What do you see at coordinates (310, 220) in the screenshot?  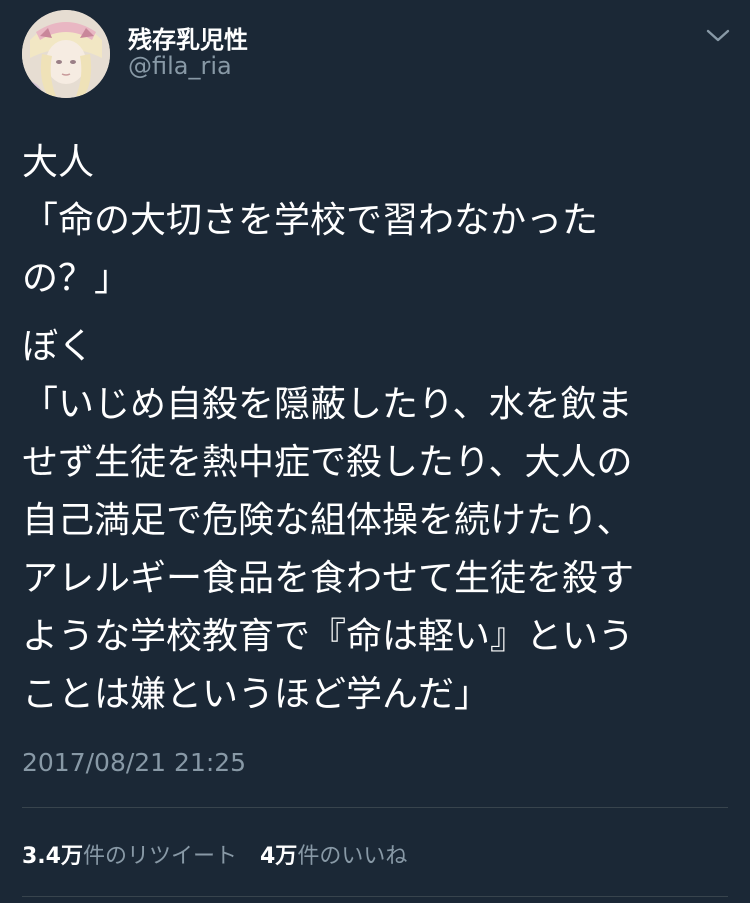 I see `tweet-paragraph: 大人 「命の大切さを学校で習わなかった の？」` at bounding box center [310, 220].